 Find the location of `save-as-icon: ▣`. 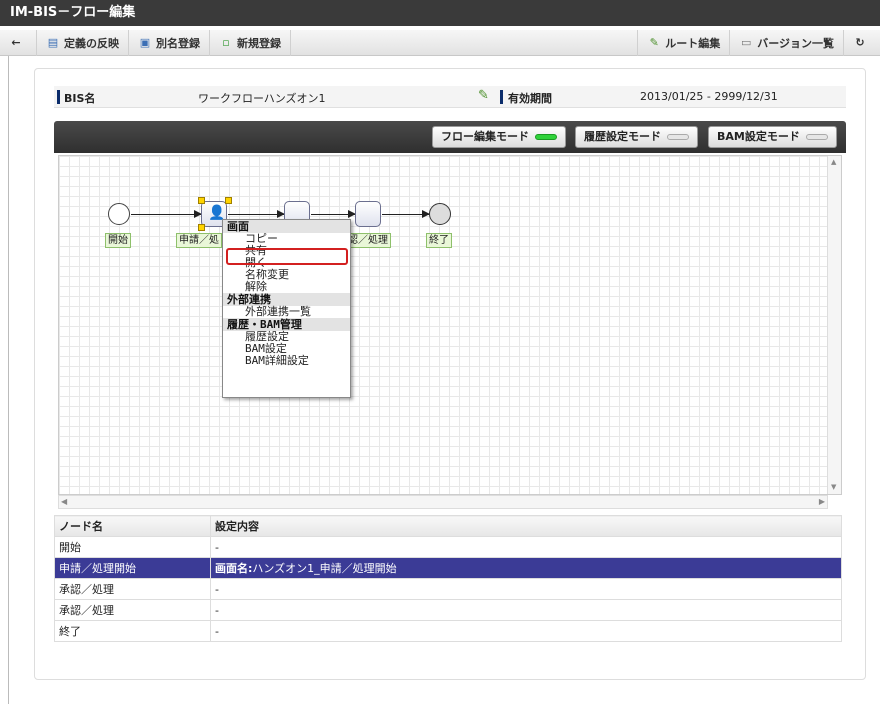

save-as-icon: ▣ is located at coordinates (145, 42).